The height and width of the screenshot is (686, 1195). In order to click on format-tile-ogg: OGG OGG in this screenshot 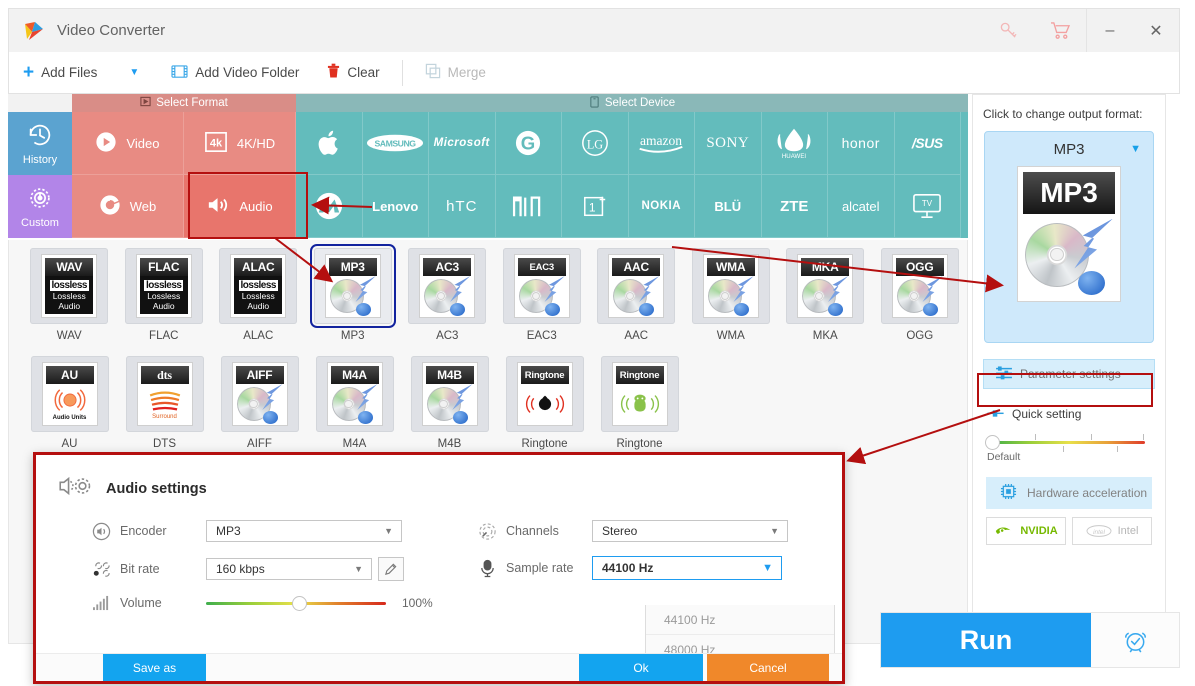, I will do `click(920, 295)`.